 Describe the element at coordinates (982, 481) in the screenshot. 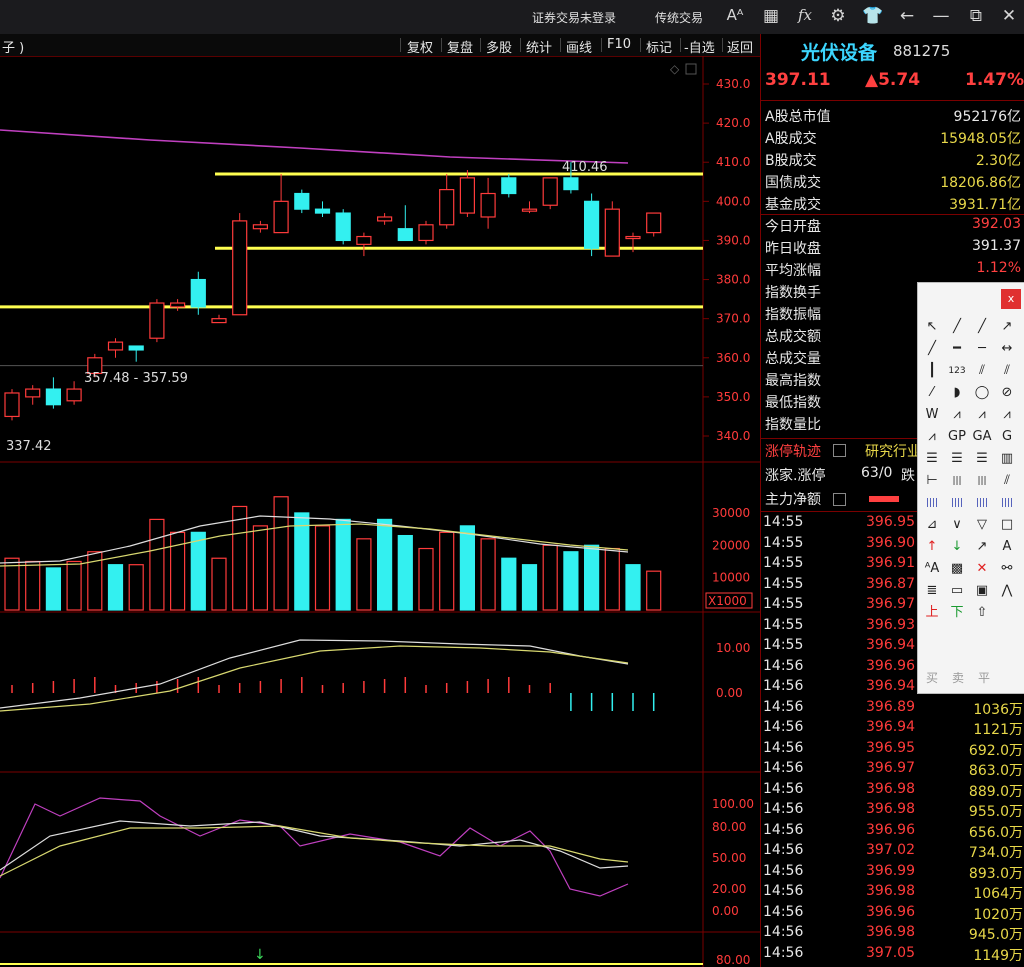

I see `bars2-icon: |||` at that location.